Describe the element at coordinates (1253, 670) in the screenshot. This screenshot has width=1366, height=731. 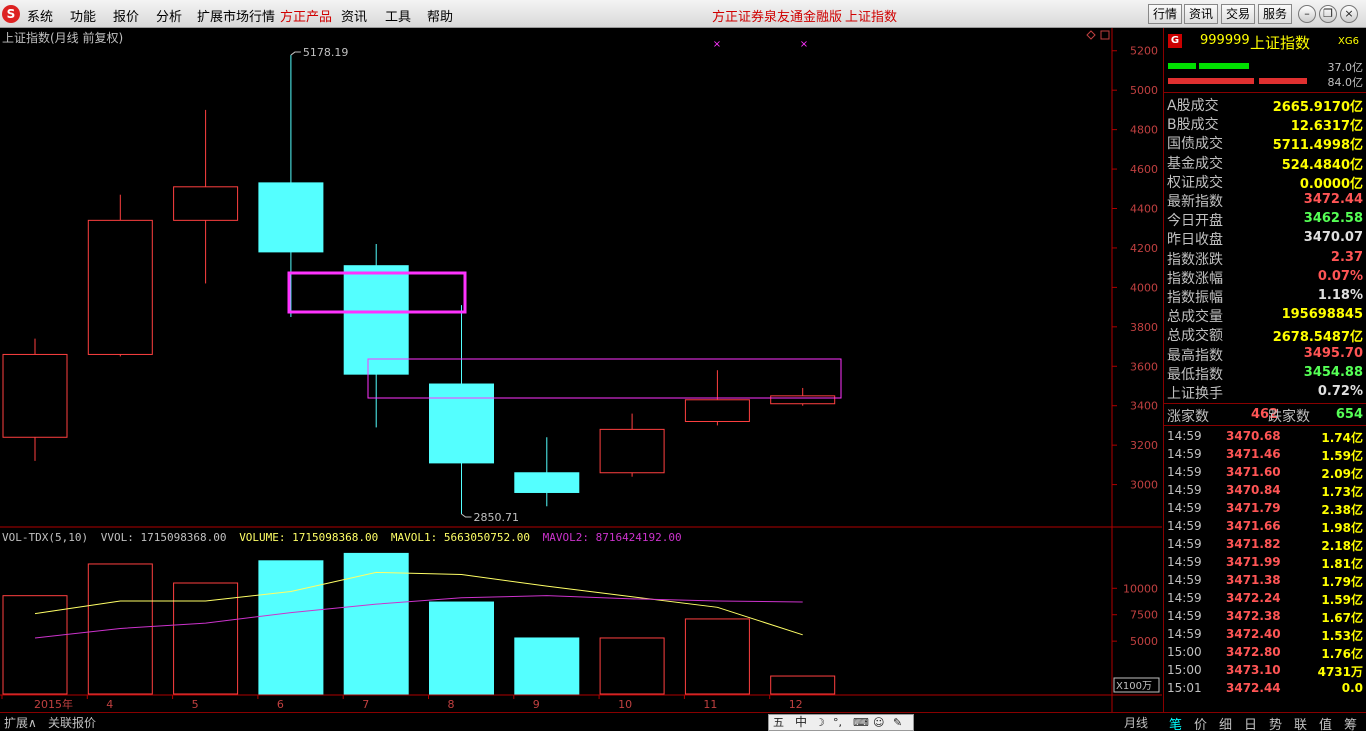
I see `tick-price: 3473.10` at that location.